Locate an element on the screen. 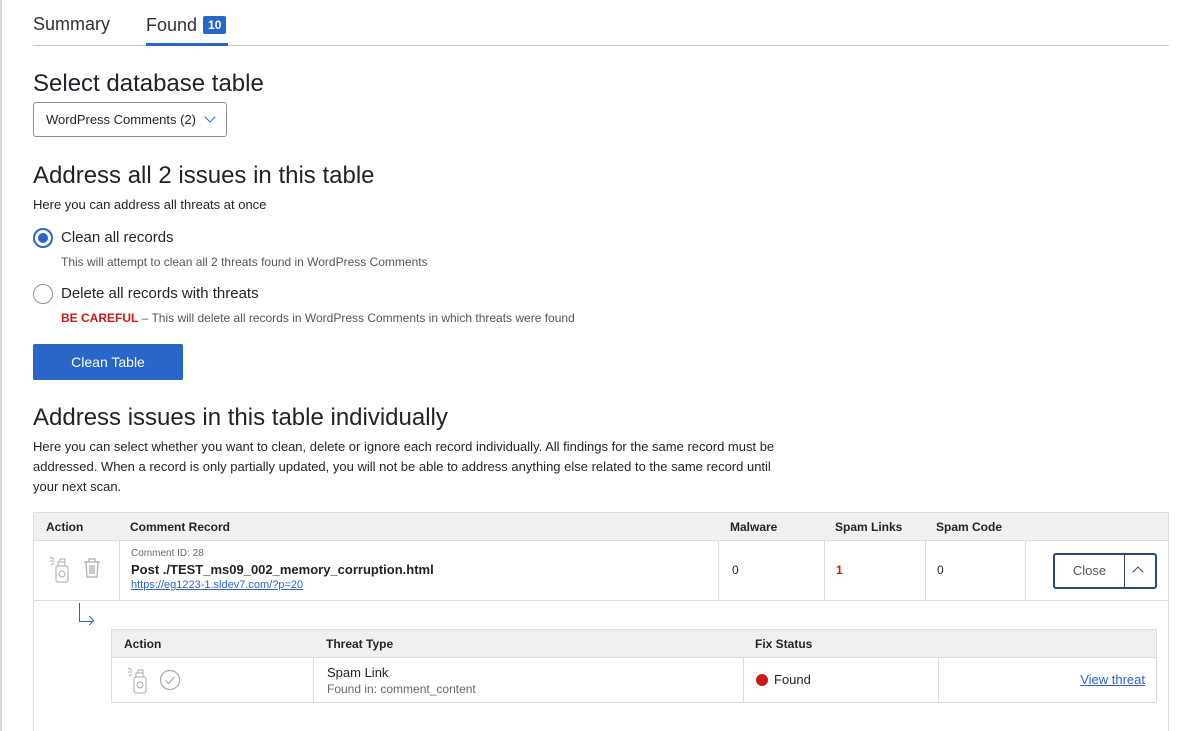  col-comment-record: Comment Record is located at coordinates (180, 527).